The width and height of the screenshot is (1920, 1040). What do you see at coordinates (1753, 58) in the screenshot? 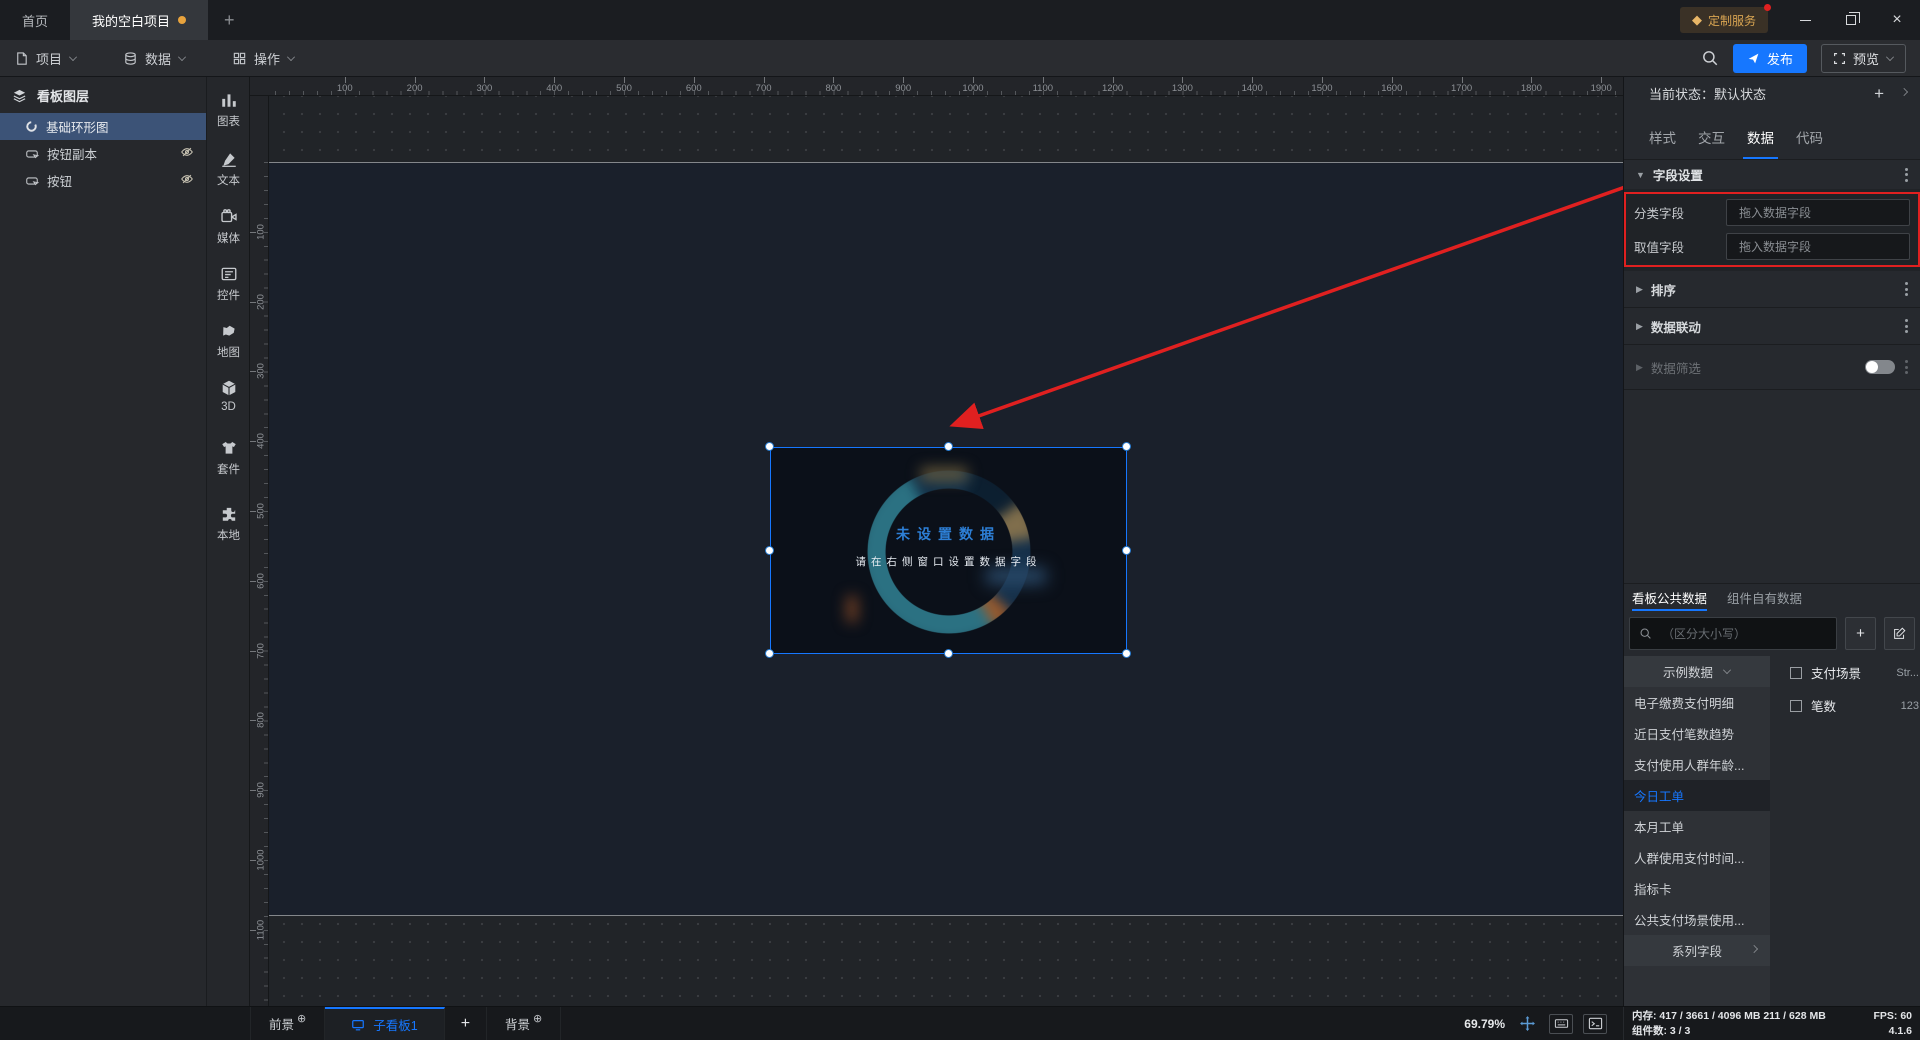
I see `send-icon` at bounding box center [1753, 58].